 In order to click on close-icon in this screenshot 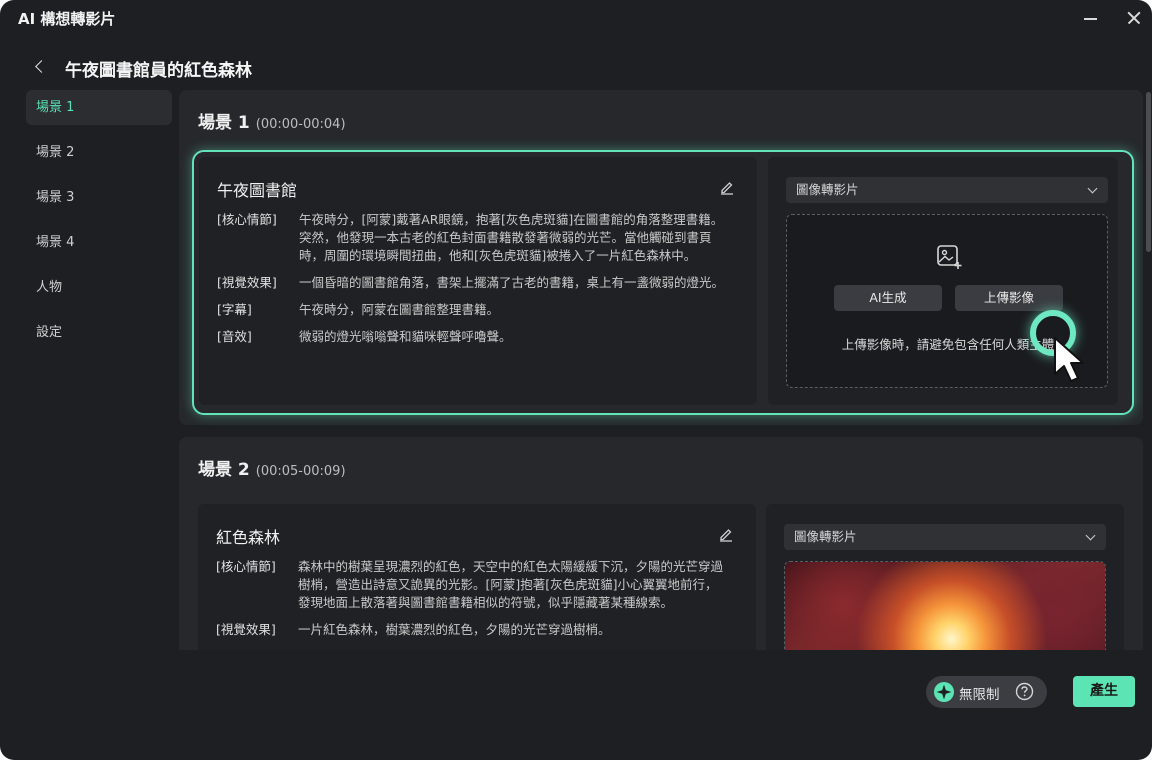, I will do `click(1134, 18)`.